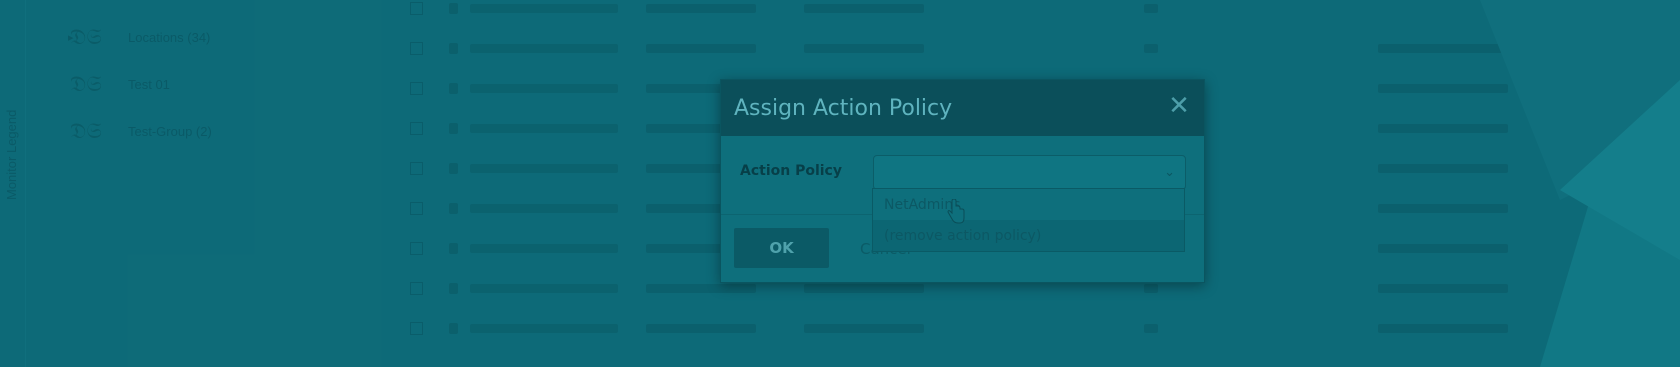 The height and width of the screenshot is (367, 1680). Describe the element at coordinates (781, 248) in the screenshot. I see `ok-button: OK` at that location.